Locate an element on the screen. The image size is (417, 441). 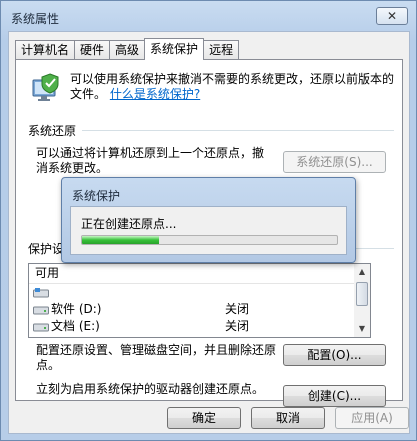
progress-bar is located at coordinates (209, 240).